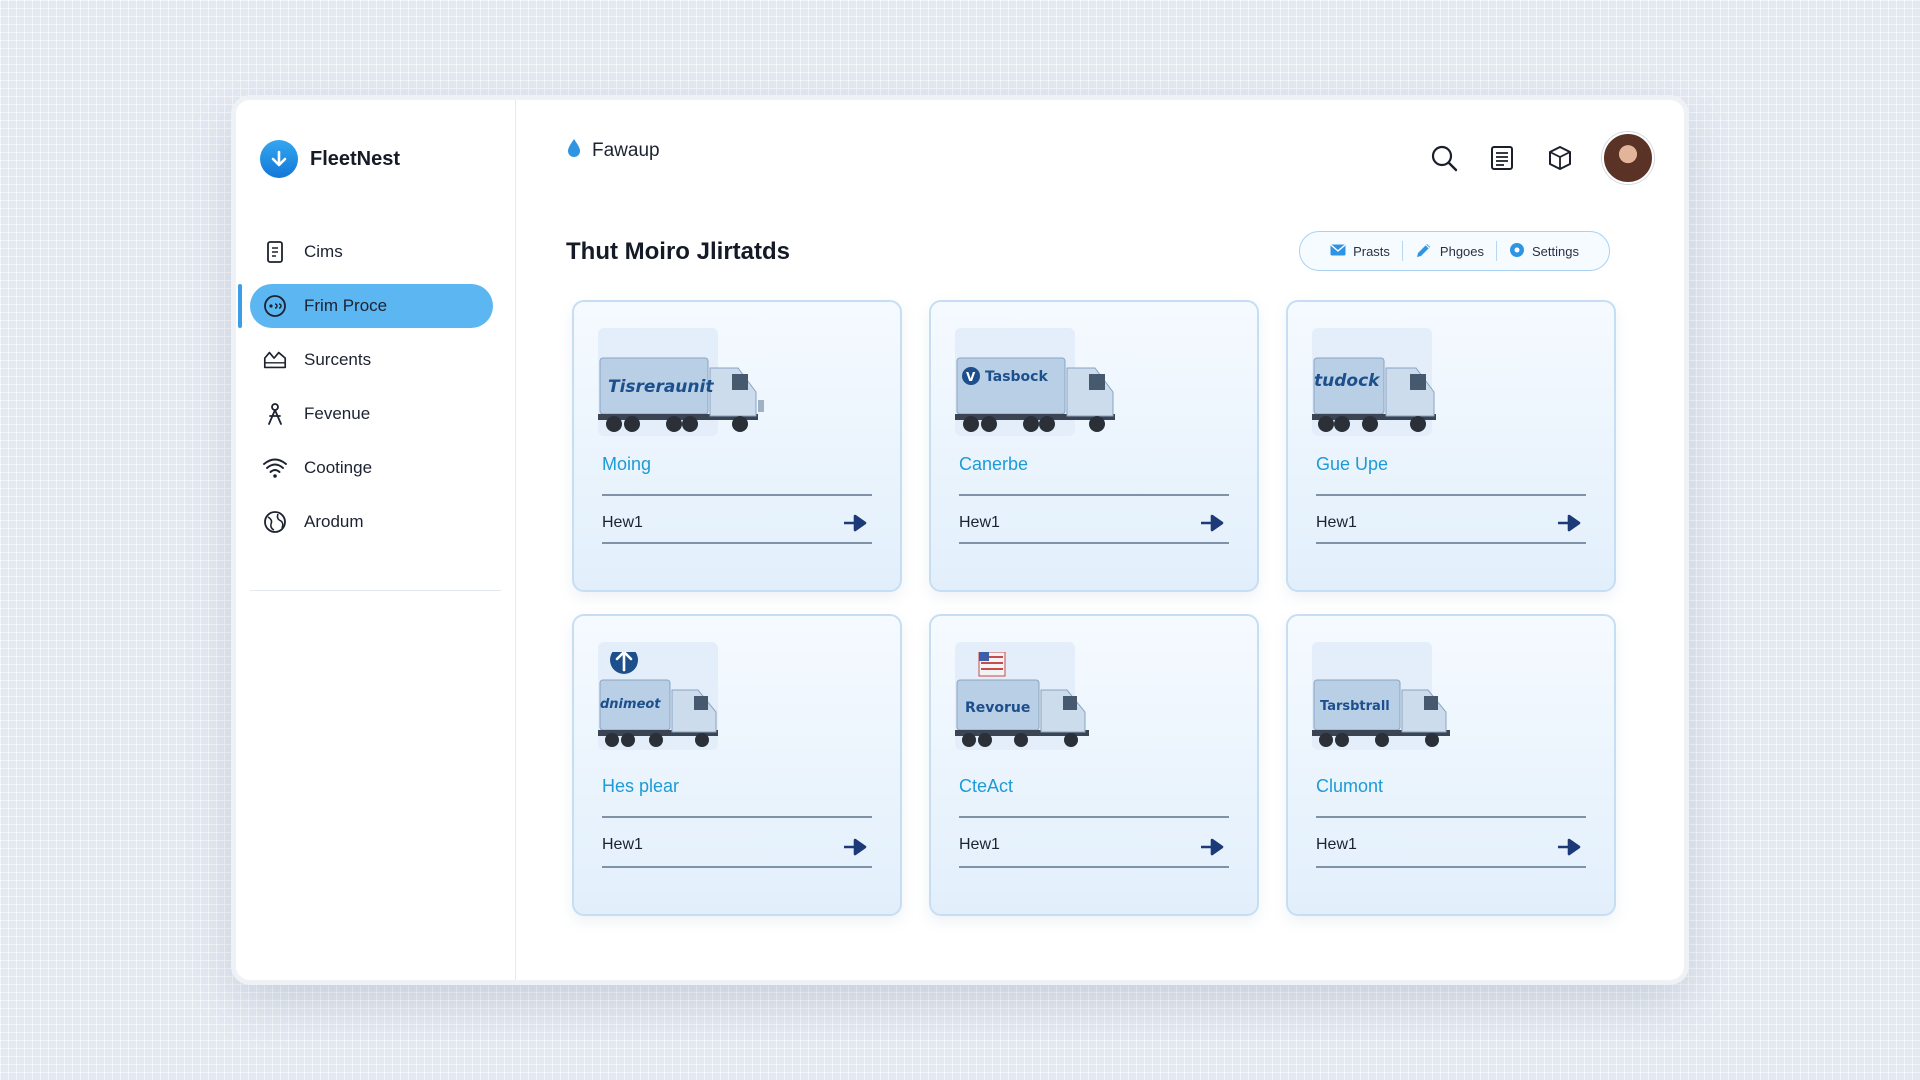  What do you see at coordinates (1451, 765) in the screenshot?
I see `fleet-card: Tarsbtrall Clumont Hew1` at bounding box center [1451, 765].